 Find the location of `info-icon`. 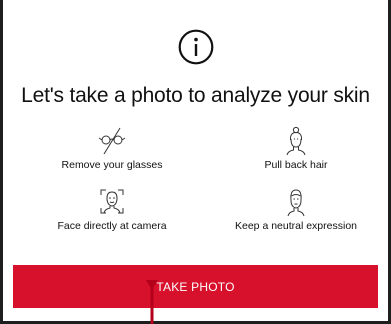

info-icon is located at coordinates (196, 47).